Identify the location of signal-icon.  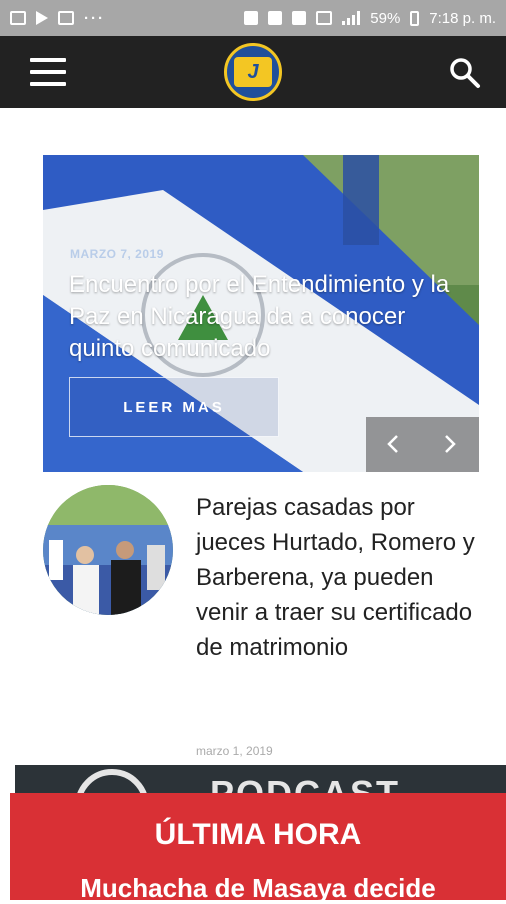
(351, 18).